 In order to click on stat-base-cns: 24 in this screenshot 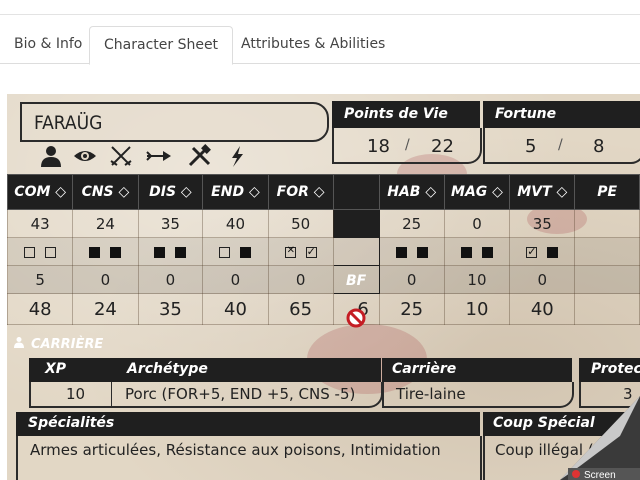, I will do `click(105, 223)`.